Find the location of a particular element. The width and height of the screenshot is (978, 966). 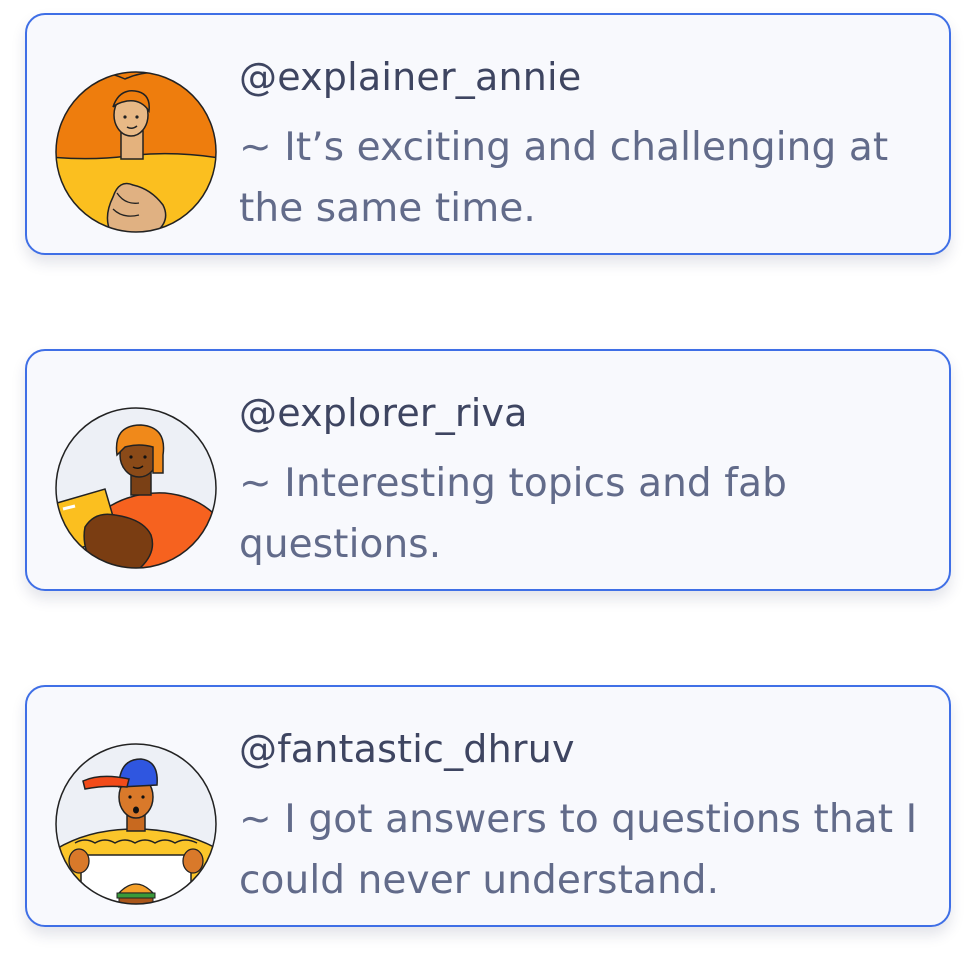

boy-blue-cap-avatar-icon is located at coordinates (136, 824).